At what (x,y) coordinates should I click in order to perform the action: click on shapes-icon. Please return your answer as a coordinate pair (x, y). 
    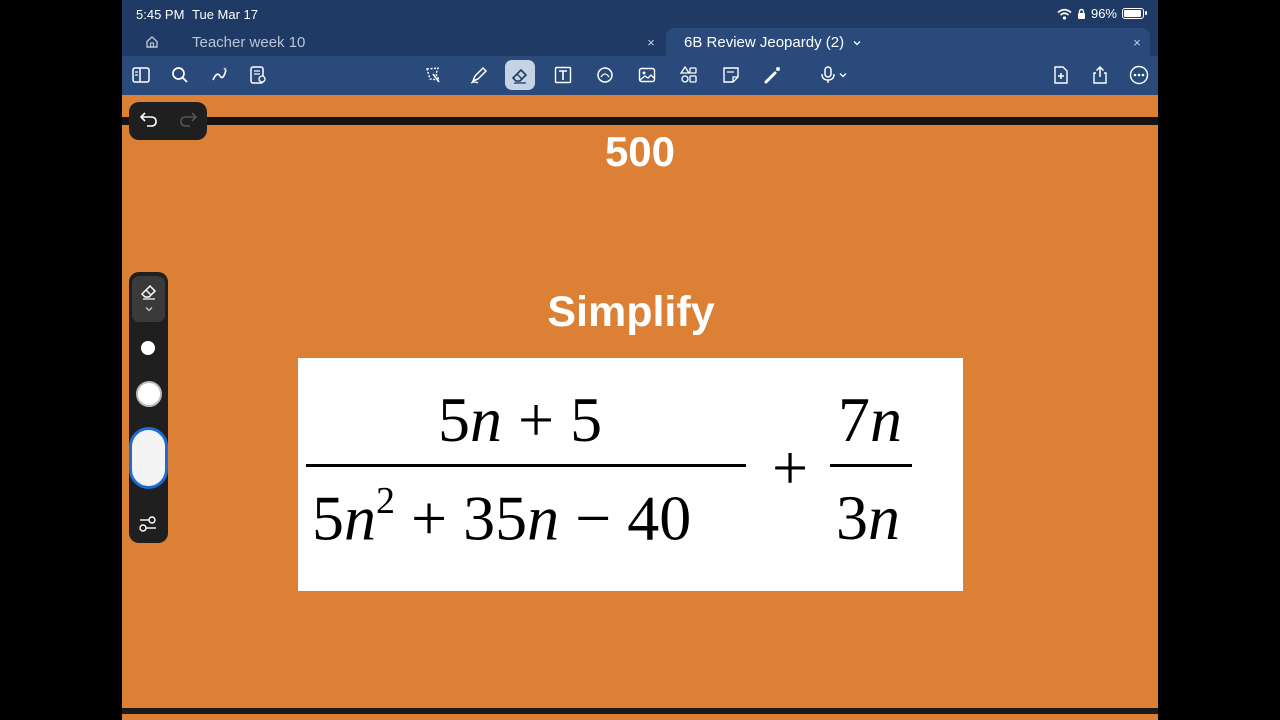
    Looking at the image, I should click on (605, 75).